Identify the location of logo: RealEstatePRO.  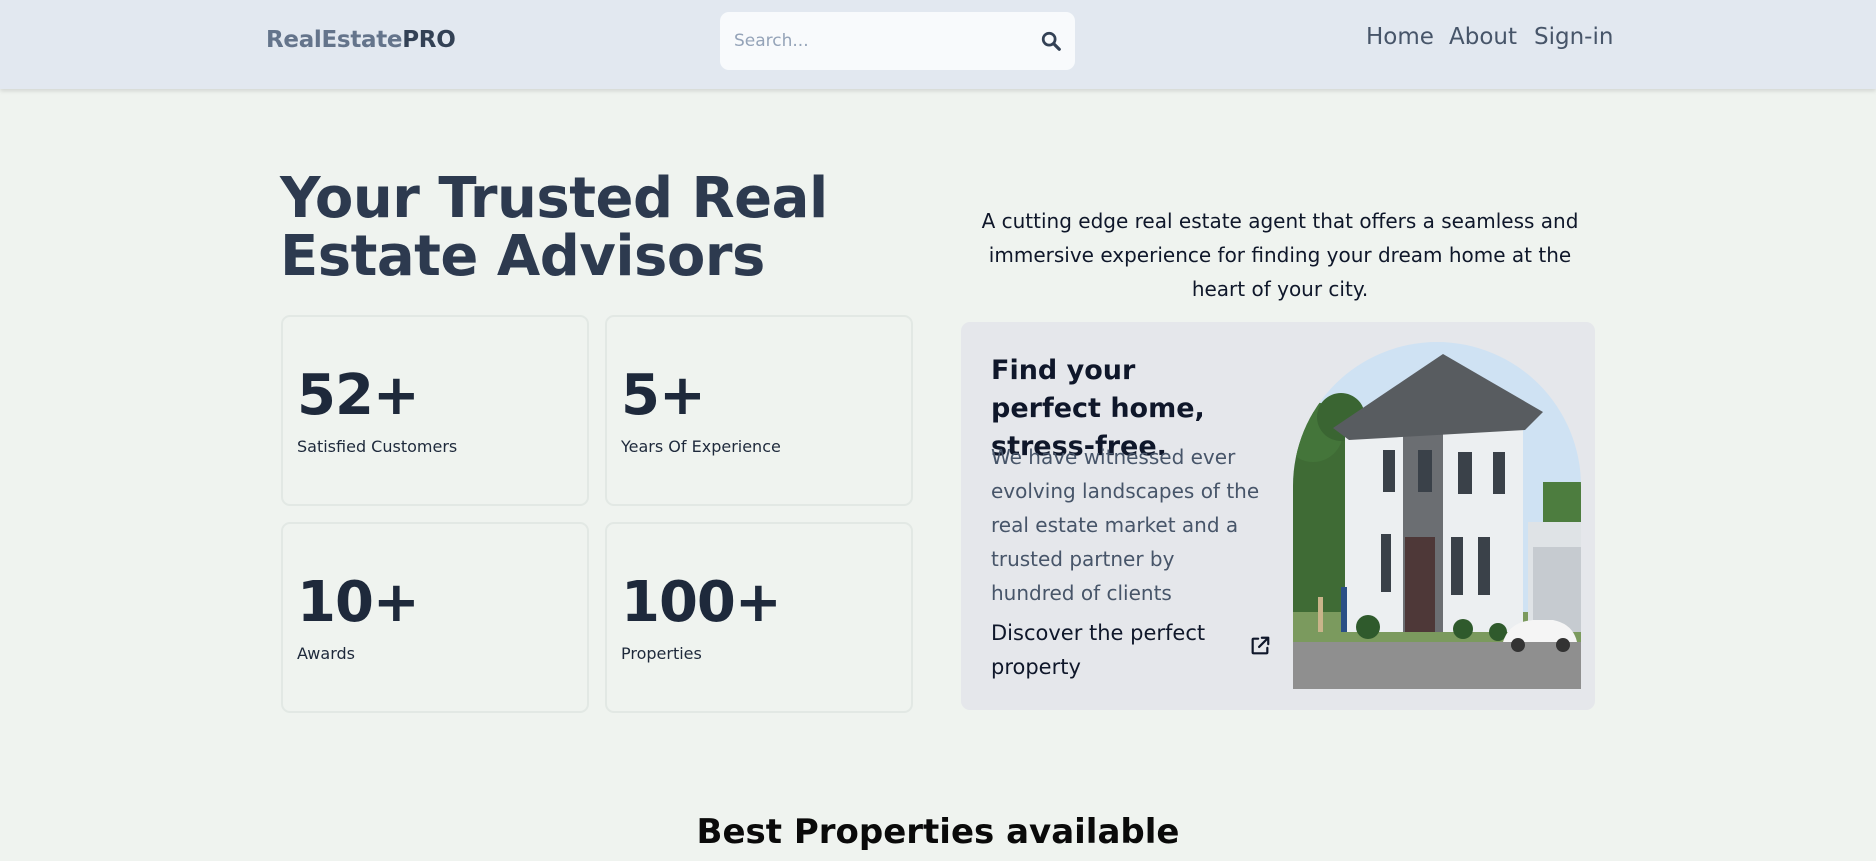
(361, 40).